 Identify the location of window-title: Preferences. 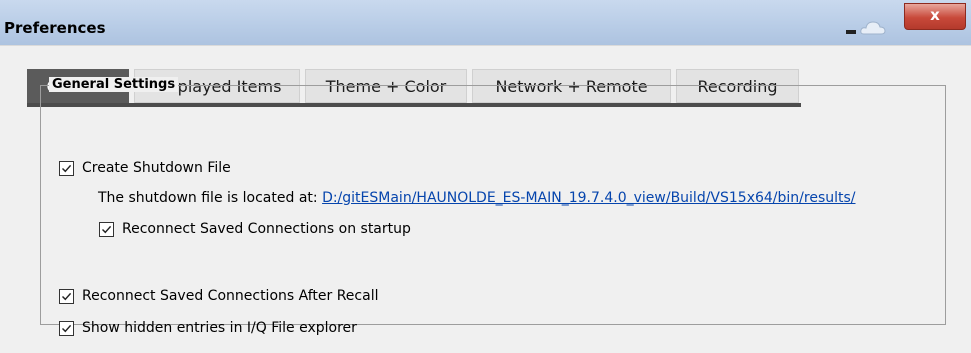
(55, 28).